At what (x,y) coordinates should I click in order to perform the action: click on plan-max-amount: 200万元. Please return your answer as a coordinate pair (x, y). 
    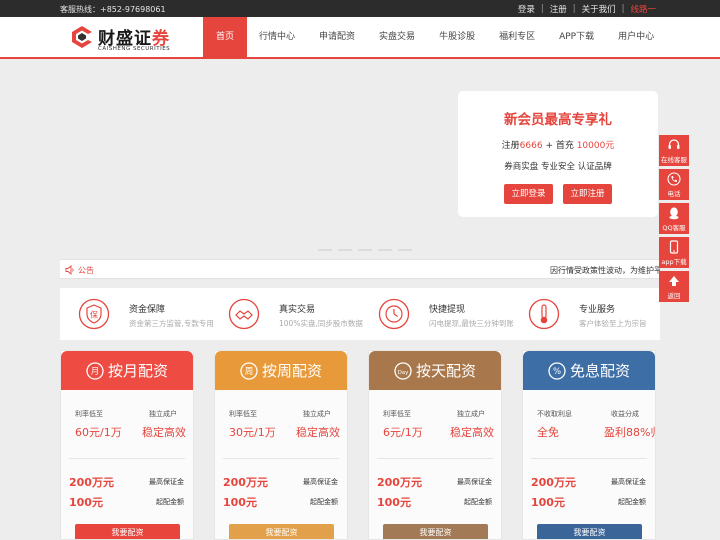
    Looking at the image, I should click on (399, 482).